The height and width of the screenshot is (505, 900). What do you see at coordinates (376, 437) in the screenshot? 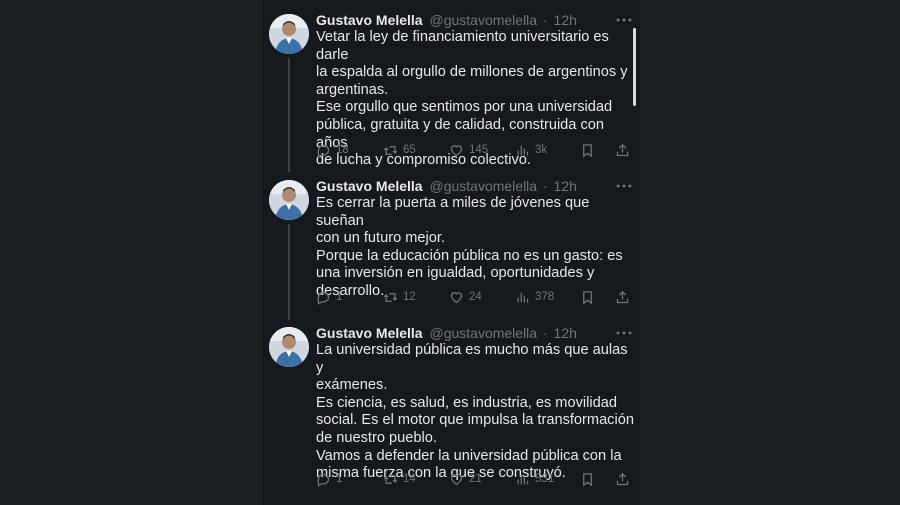
I see `tweet-text-line: de nuestro pueblo.` at bounding box center [376, 437].